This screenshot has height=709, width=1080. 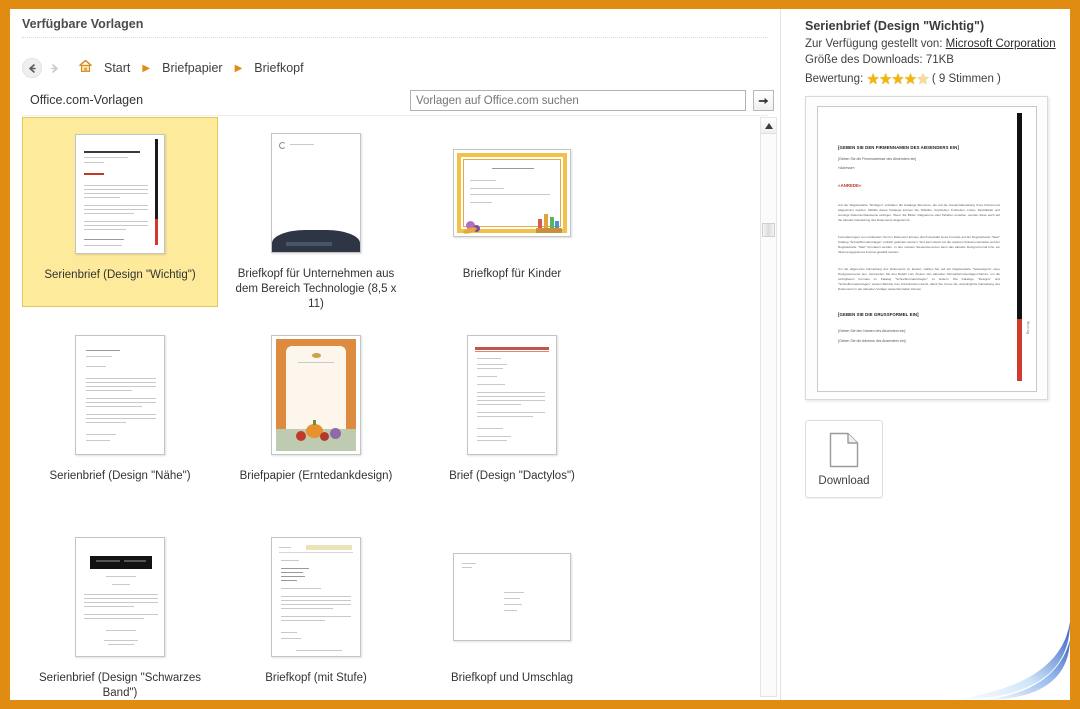 What do you see at coordinates (1019, 216) in the screenshot?
I see `preview-black-bar` at bounding box center [1019, 216].